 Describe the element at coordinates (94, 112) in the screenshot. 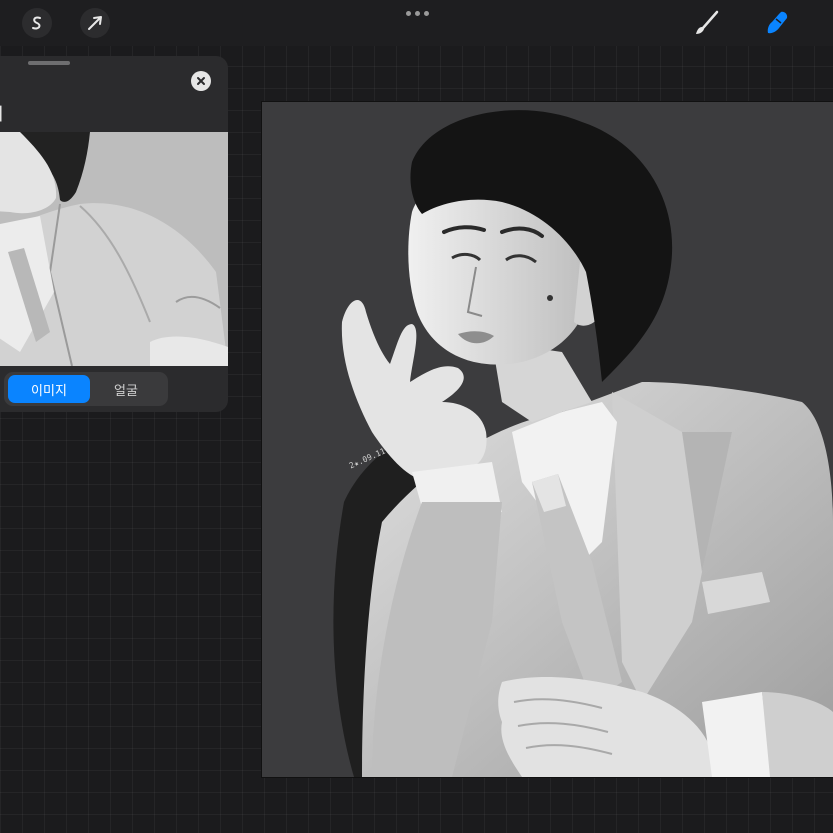

I see `panel-title: 기` at that location.